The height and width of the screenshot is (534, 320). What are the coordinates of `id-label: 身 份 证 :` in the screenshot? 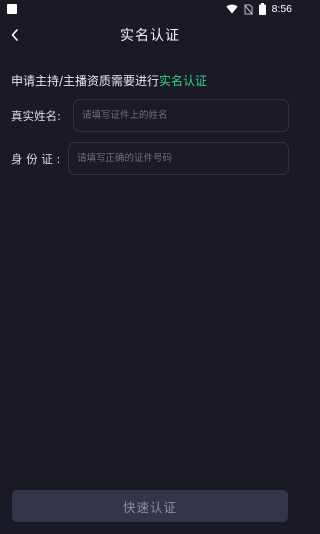 It's located at (36, 158).